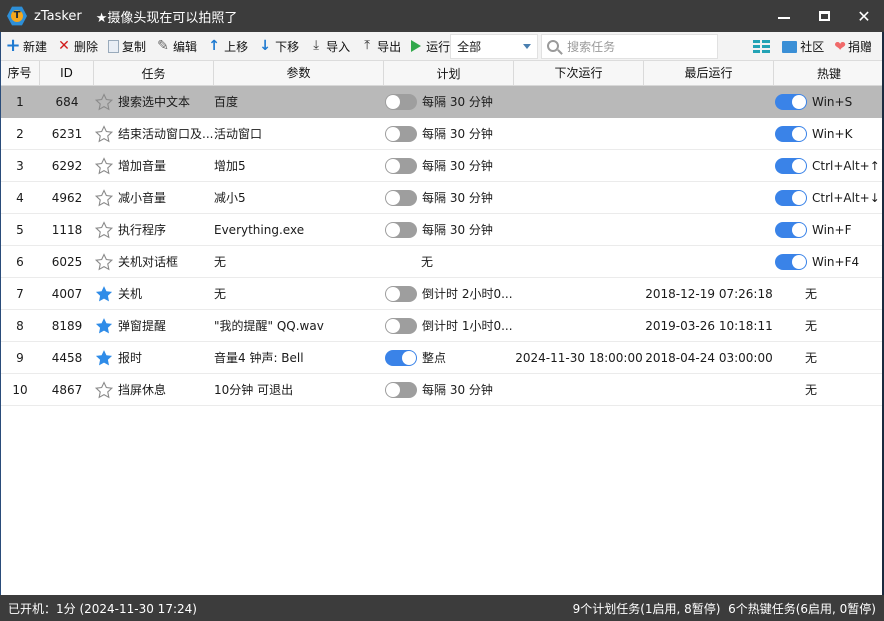  Describe the element at coordinates (367, 45) in the screenshot. I see `export-icon: ⤒` at that location.